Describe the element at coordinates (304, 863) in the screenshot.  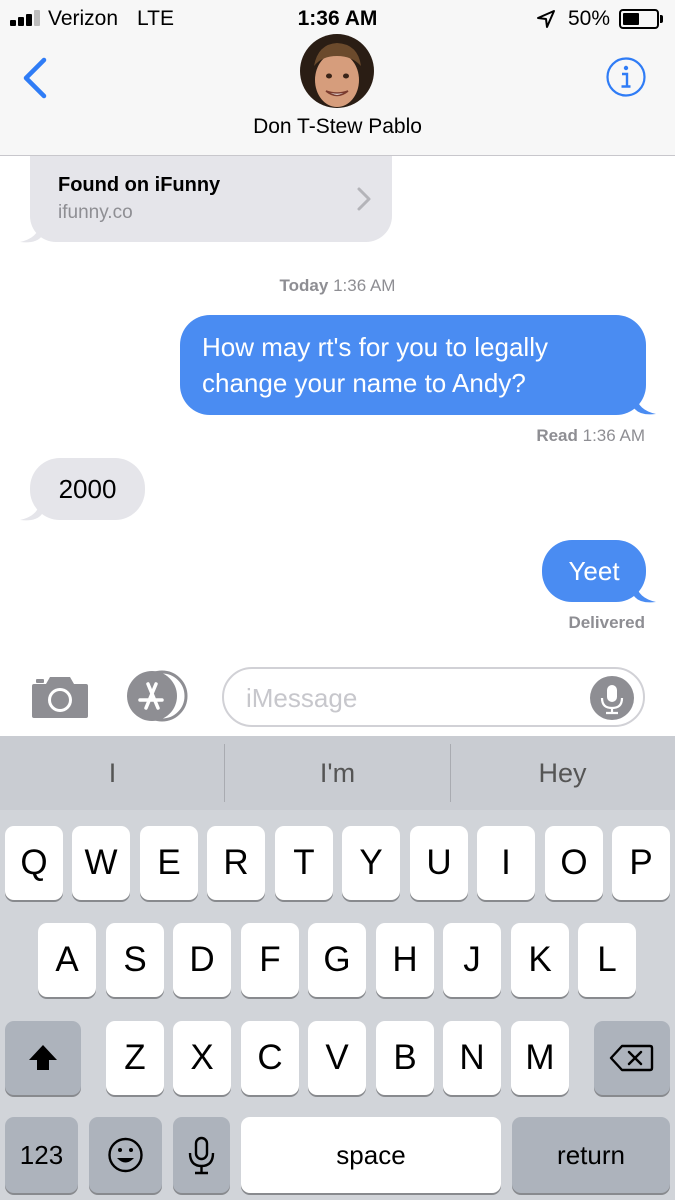
I see `key-t: T` at that location.